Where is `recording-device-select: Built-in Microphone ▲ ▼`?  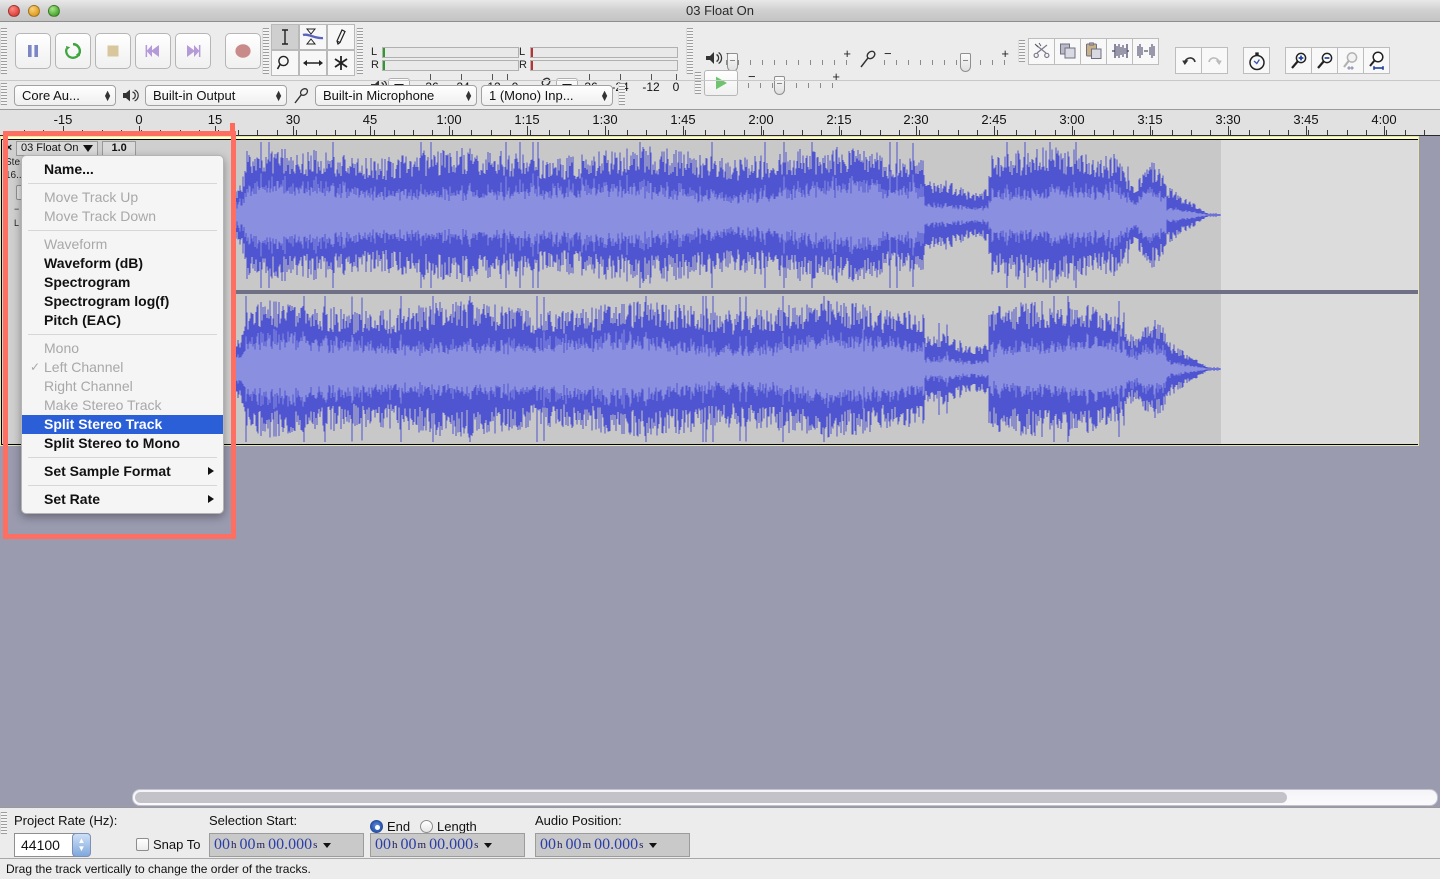
recording-device-select: Built-in Microphone ▲ ▼ is located at coordinates (396, 95).